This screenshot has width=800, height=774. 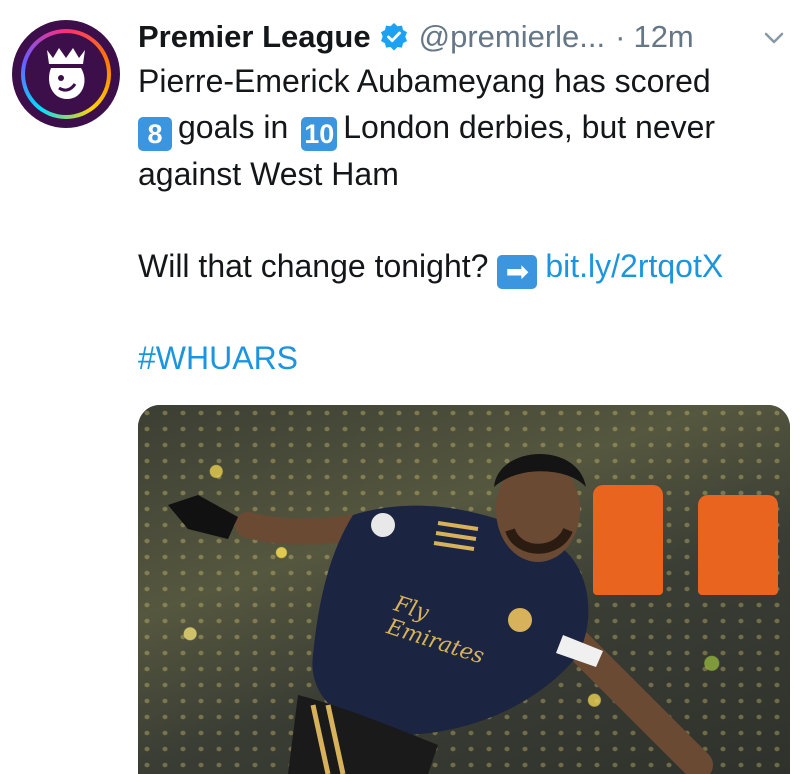 What do you see at coordinates (517, 272) in the screenshot?
I see `right-arrow-icon: ➡` at bounding box center [517, 272].